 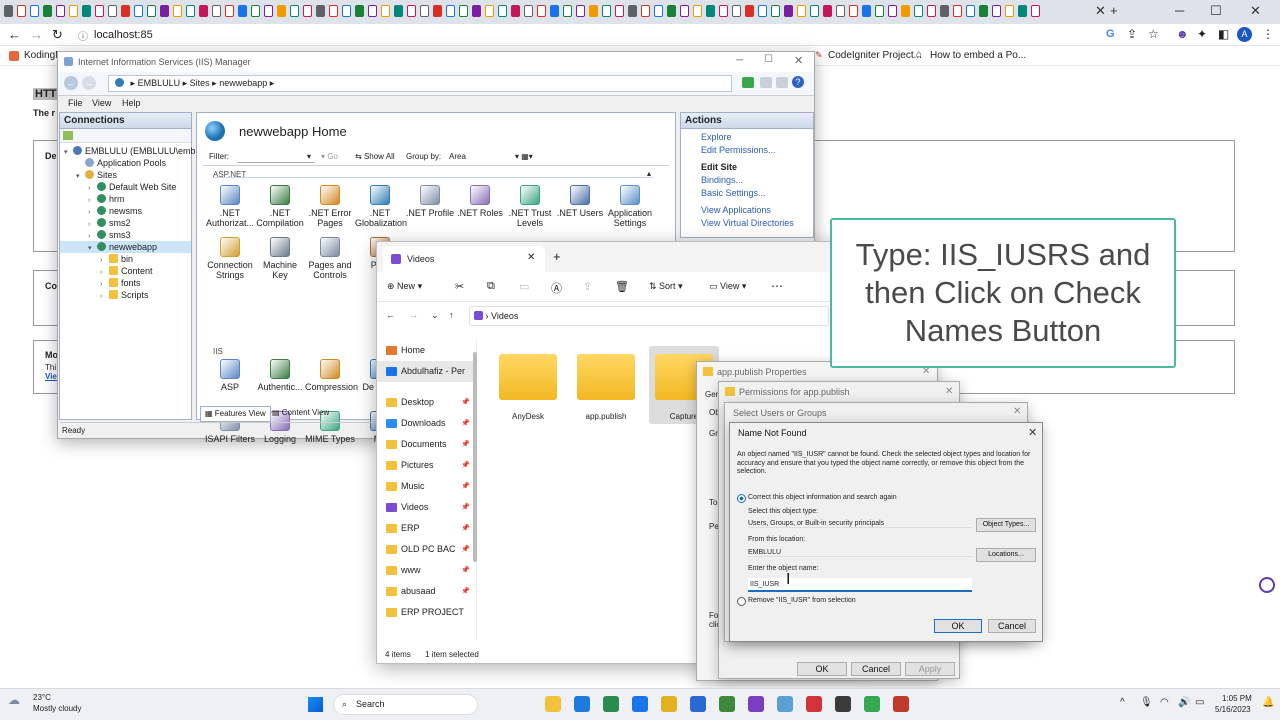 I want to click on page-box-3-link: Vie, so click(x=51, y=376).